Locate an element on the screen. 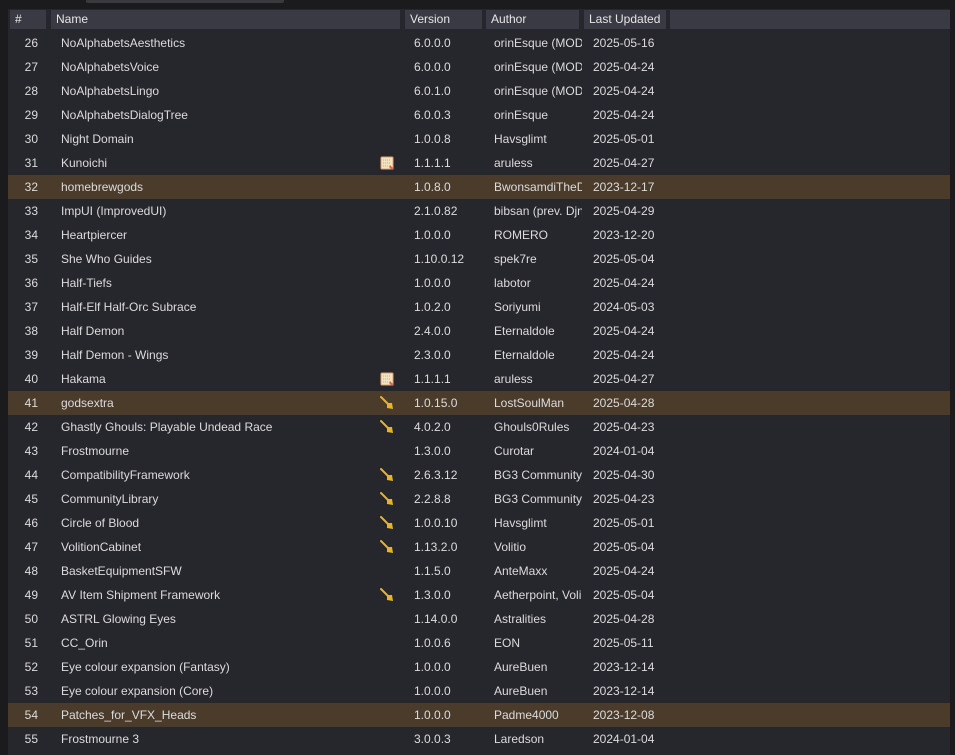  mod-author: orinEsque (MOD is located at coordinates (538, 91).